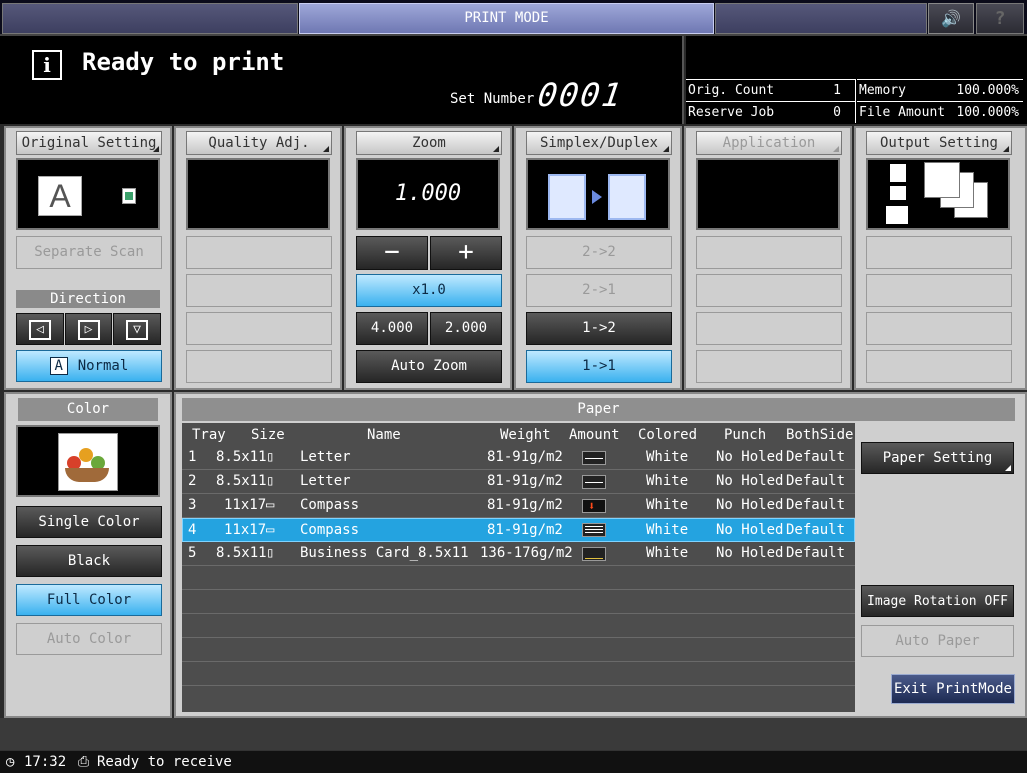 This screenshot has width=1027, height=773. Describe the element at coordinates (731, 112) in the screenshot. I see `reserve-job-label: Reserve Job` at that location.